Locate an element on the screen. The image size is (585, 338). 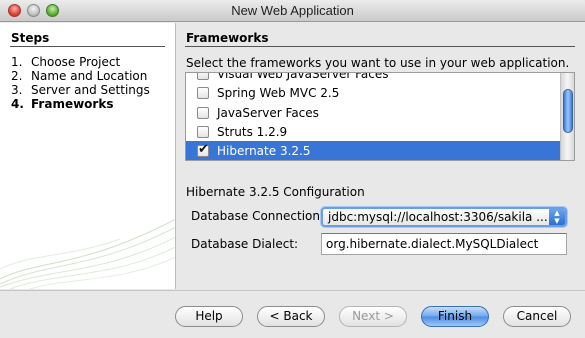
config-heading: Hibernate 3.2.5 Configuration is located at coordinates (275, 192).